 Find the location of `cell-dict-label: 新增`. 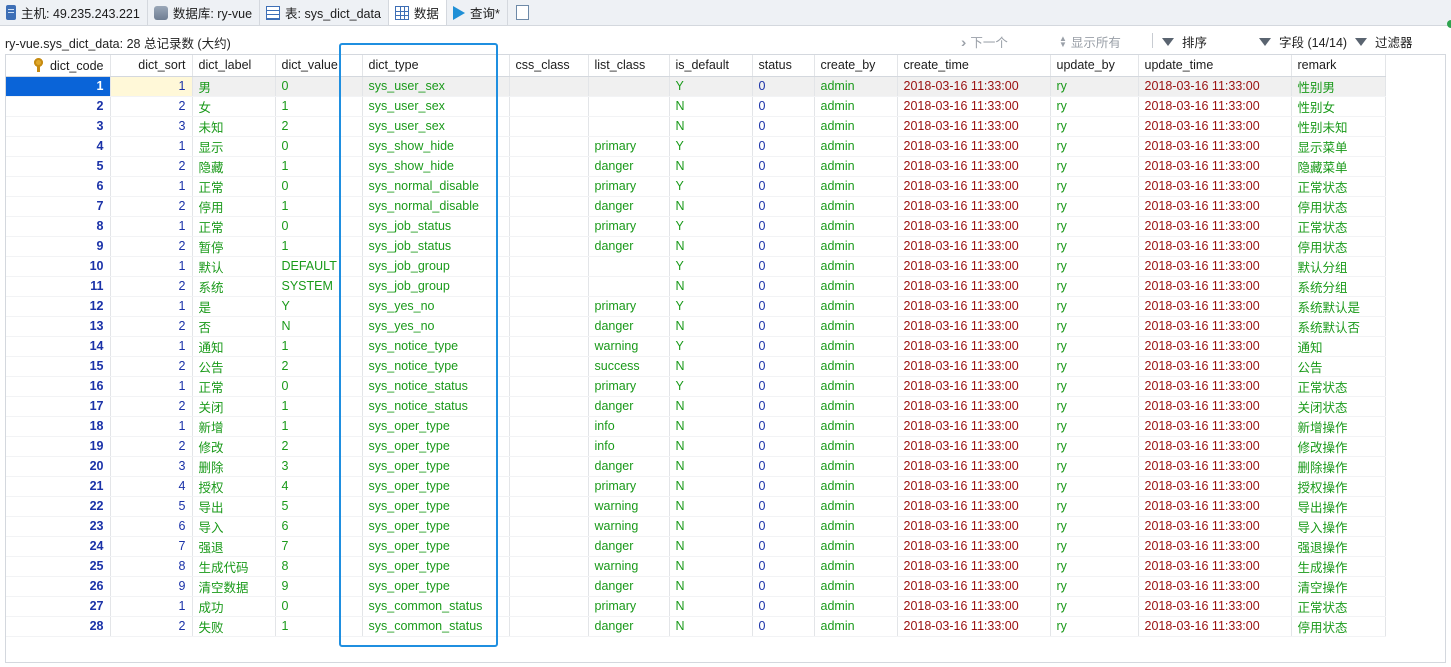

cell-dict-label: 新增 is located at coordinates (234, 426).